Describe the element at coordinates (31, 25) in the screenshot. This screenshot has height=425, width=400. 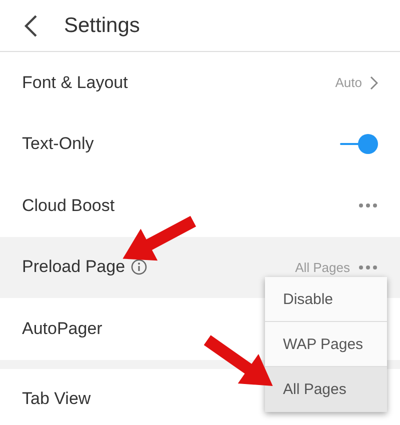
I see `back-icon` at that location.